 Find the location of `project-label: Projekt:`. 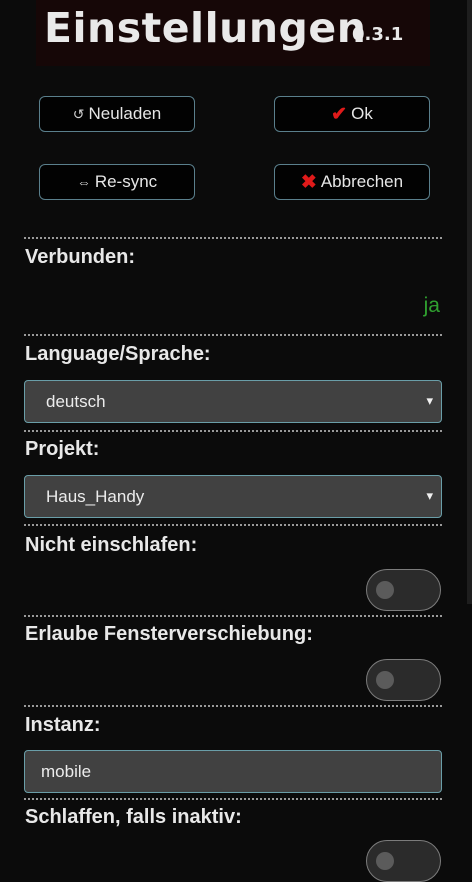

project-label: Projekt: is located at coordinates (62, 449).